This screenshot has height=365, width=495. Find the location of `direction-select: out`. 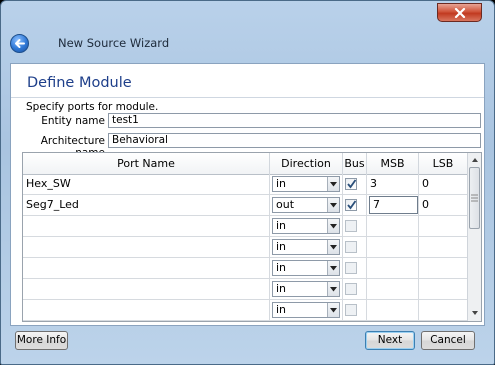

direction-select: out is located at coordinates (306, 205).